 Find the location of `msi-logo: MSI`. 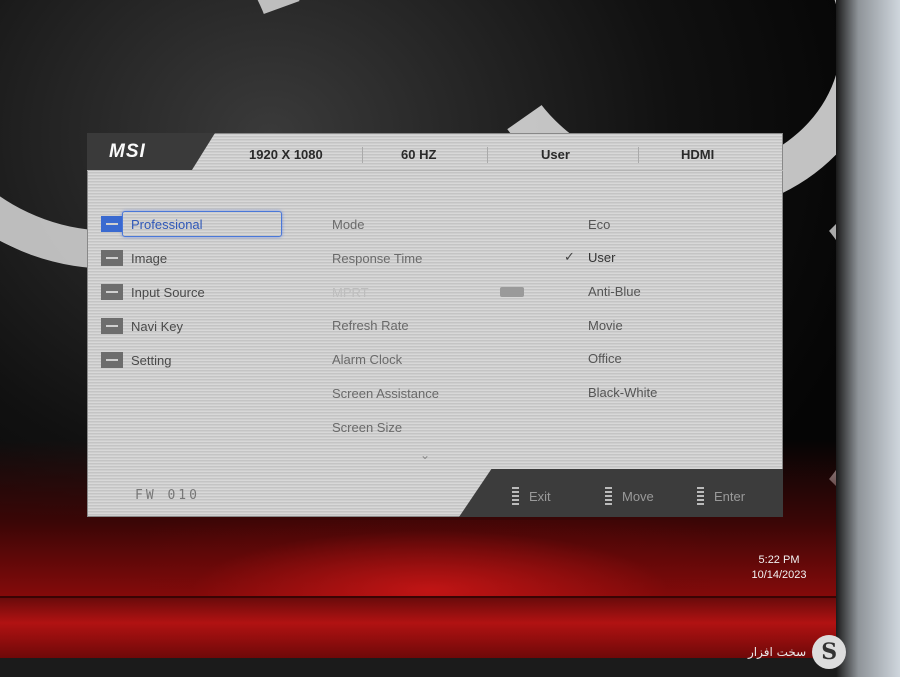

msi-logo: MSI is located at coordinates (127, 151).